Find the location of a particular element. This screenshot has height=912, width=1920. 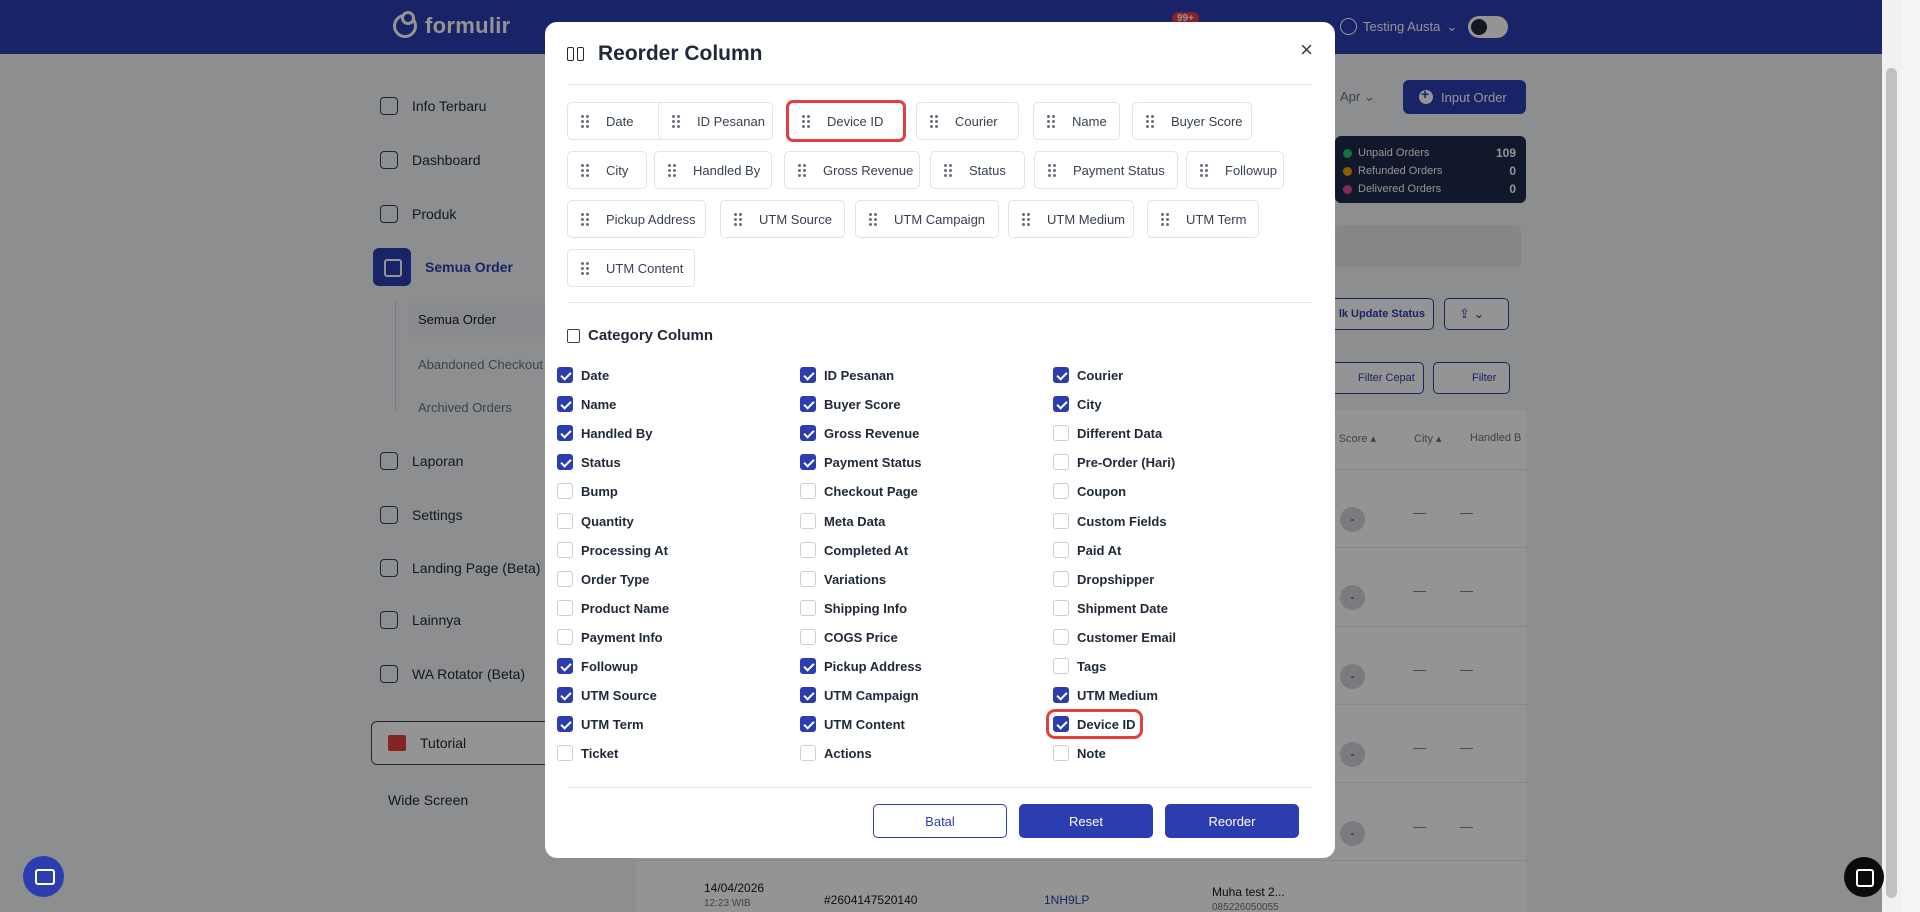

checkbox-payment-status: Payment Status is located at coordinates (861, 462).